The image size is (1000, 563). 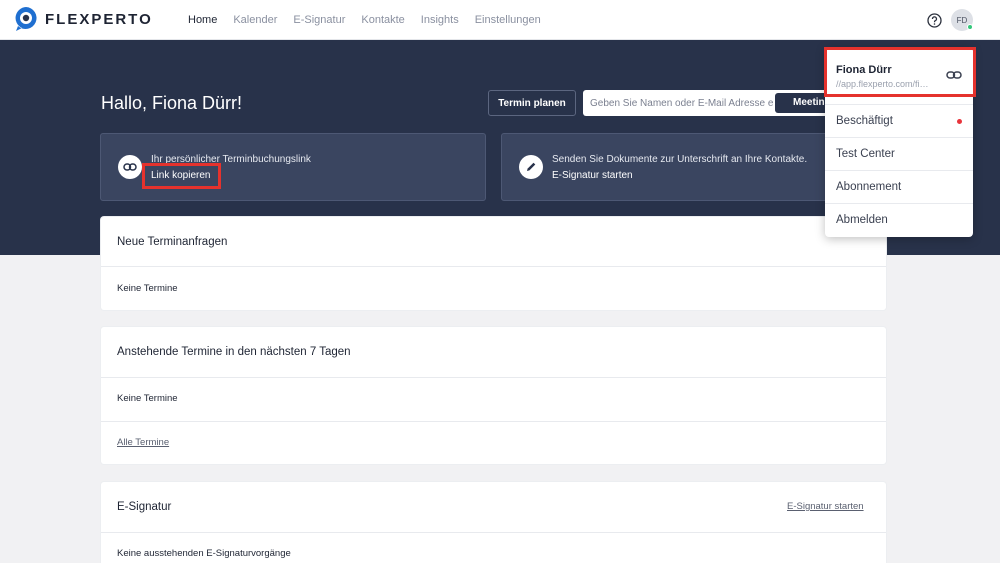 What do you see at coordinates (959, 121) in the screenshot?
I see `busy-status-dot` at bounding box center [959, 121].